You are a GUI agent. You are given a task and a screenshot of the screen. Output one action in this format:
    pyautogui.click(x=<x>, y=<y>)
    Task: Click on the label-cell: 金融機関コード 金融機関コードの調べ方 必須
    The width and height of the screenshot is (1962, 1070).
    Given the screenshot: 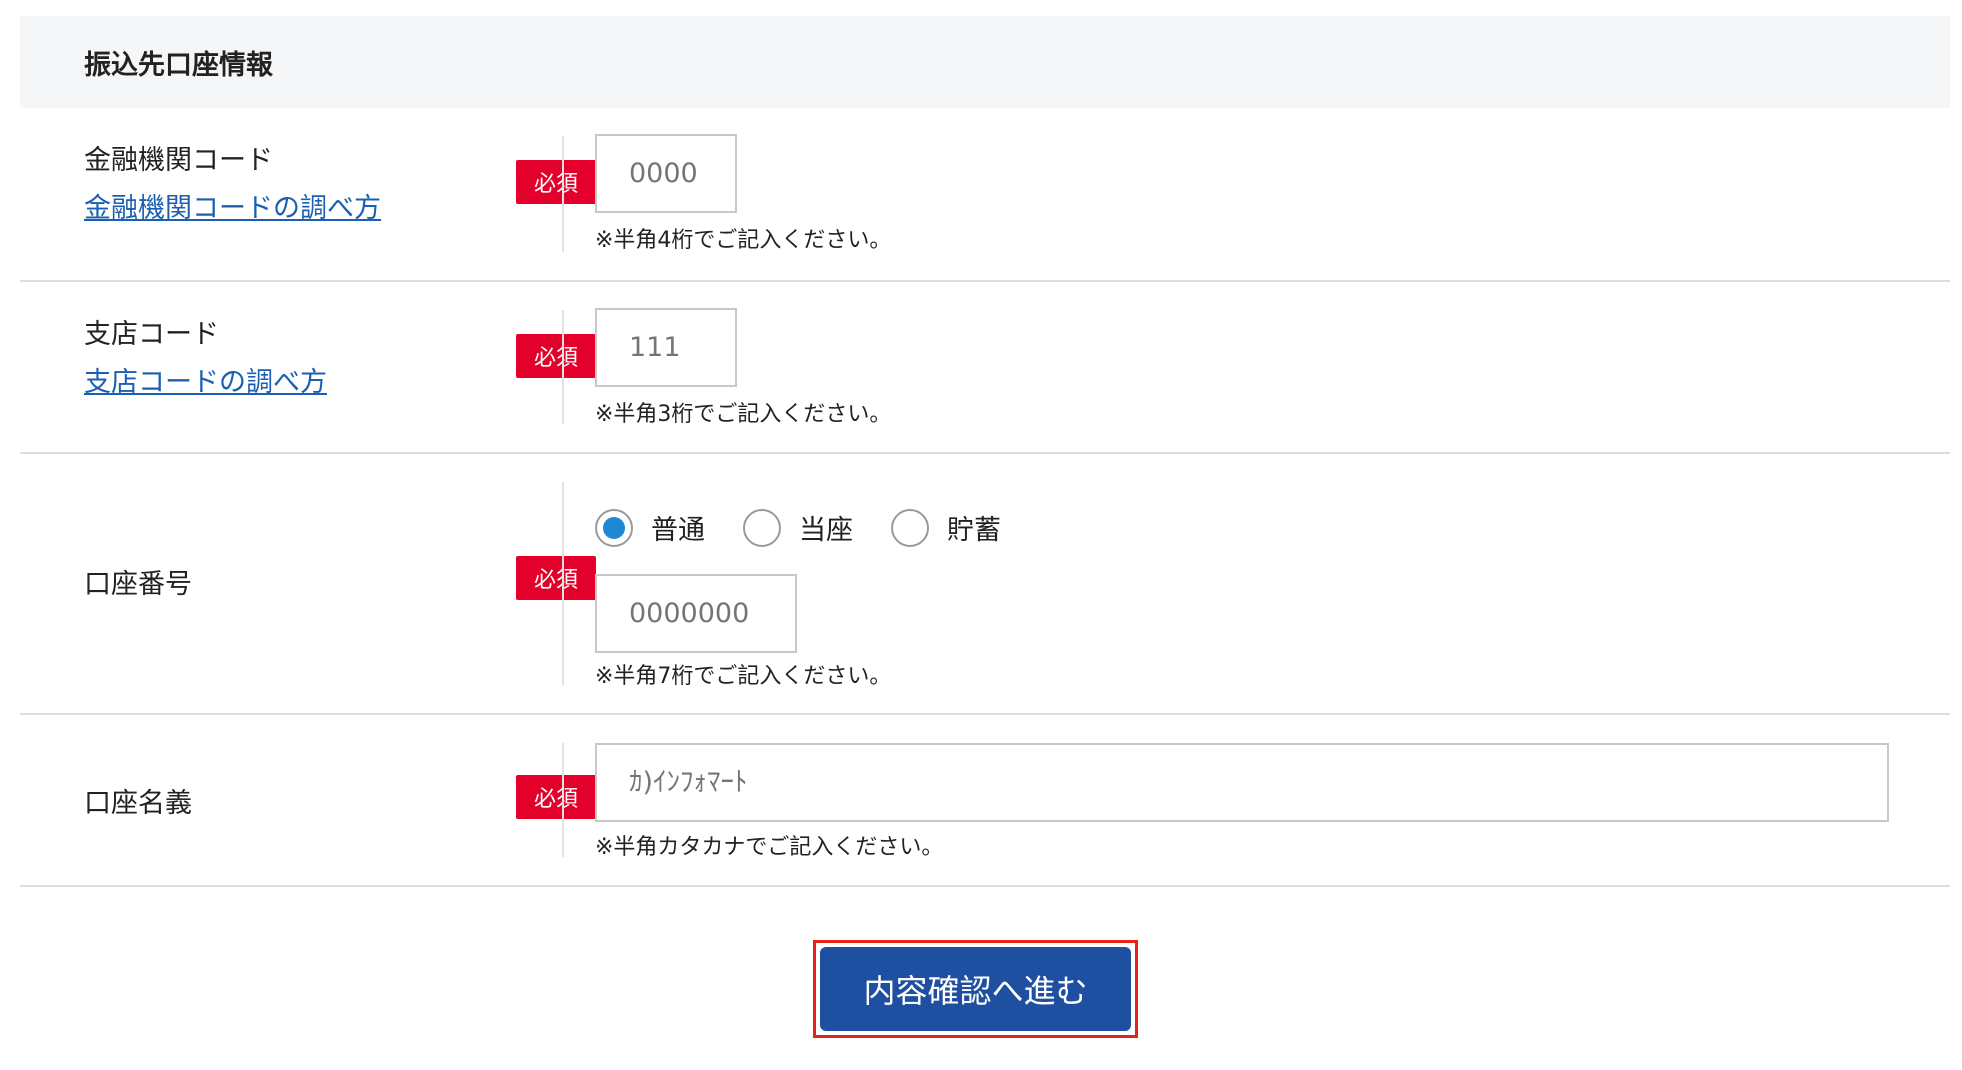 What is the action you would take?
    pyautogui.click(x=340, y=194)
    